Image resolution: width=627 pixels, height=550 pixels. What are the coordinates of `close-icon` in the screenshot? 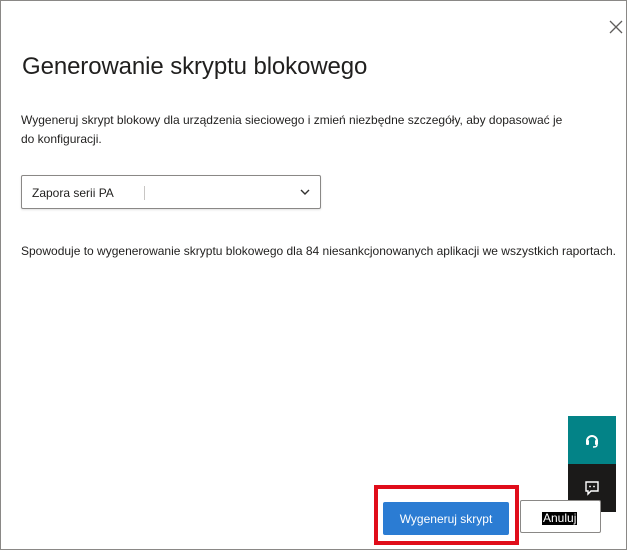 It's located at (616, 27).